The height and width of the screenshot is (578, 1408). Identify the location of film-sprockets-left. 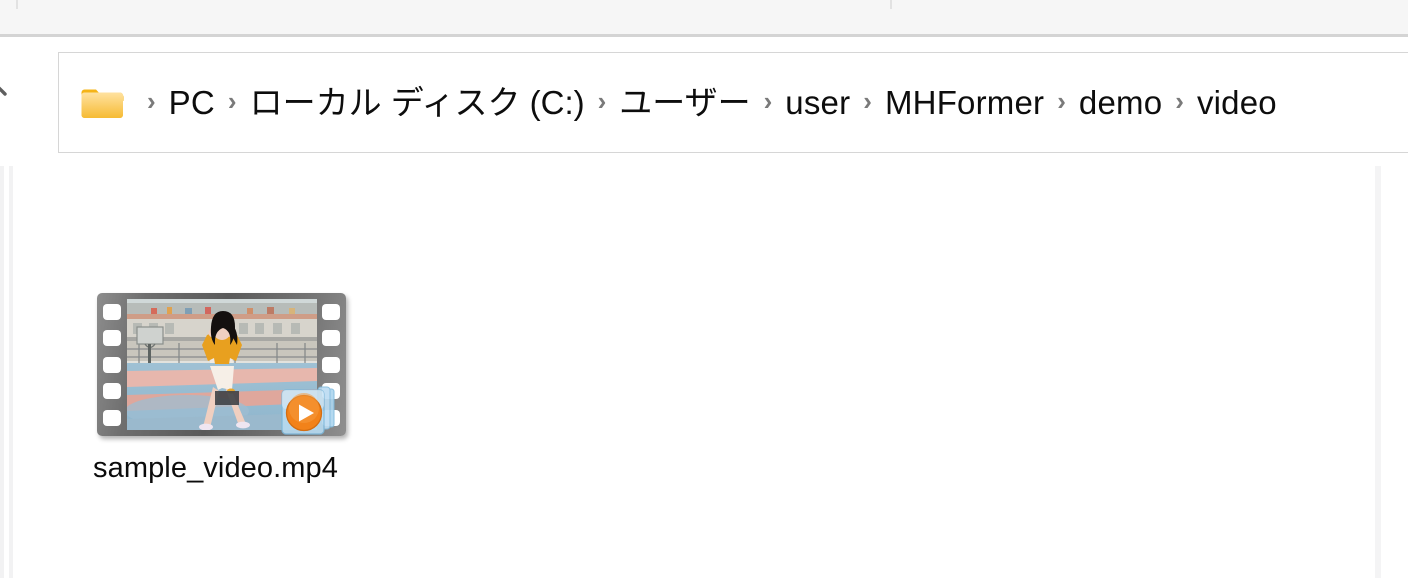
(112, 364).